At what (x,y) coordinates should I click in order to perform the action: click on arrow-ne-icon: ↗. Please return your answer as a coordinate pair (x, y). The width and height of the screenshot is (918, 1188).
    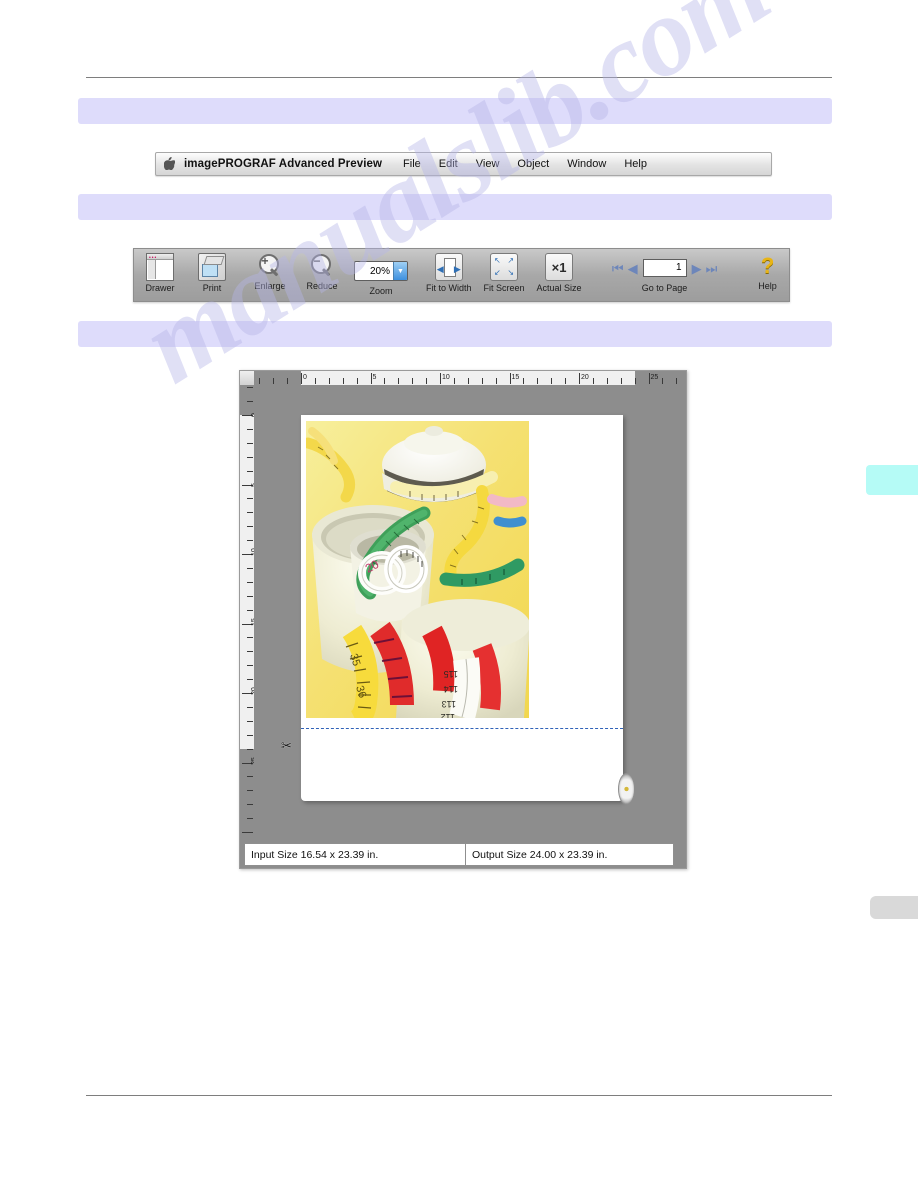
    Looking at the image, I should click on (511, 260).